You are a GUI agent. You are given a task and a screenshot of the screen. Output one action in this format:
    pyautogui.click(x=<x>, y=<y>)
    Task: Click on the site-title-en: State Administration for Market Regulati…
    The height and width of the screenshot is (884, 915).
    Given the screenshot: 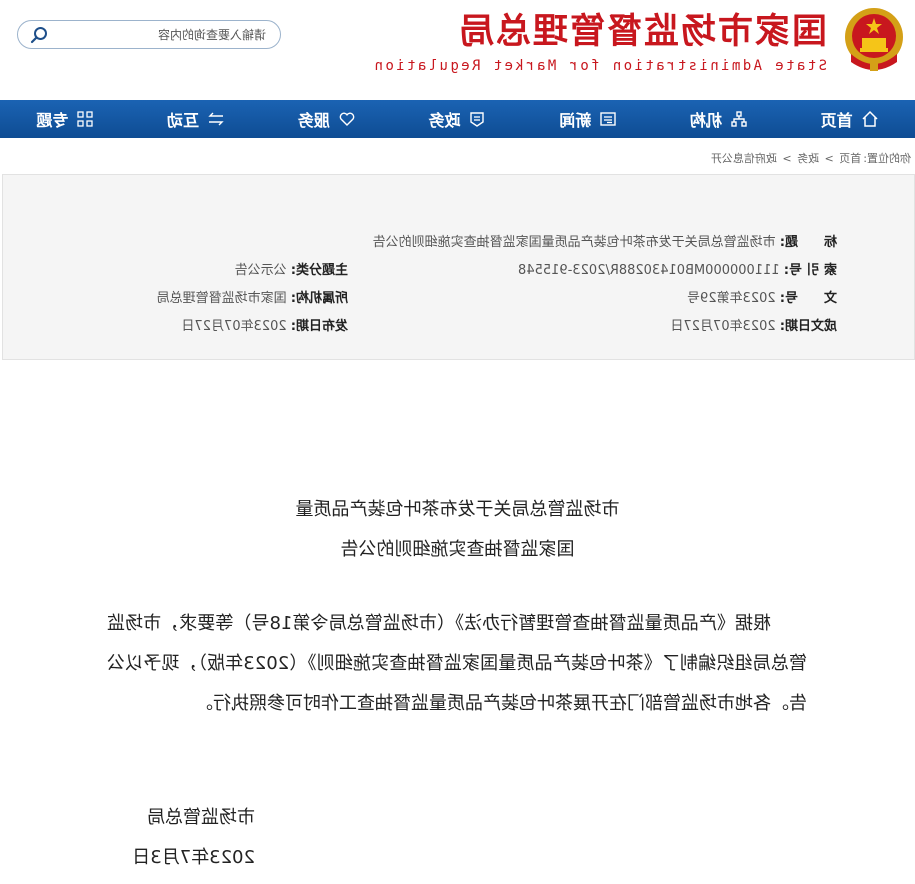 What is the action you would take?
    pyautogui.click(x=599, y=66)
    